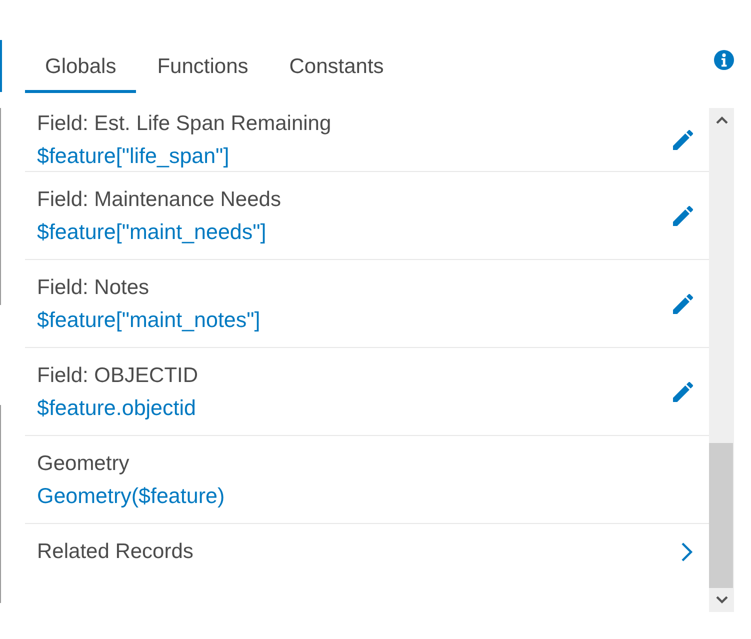  What do you see at coordinates (159, 200) in the screenshot?
I see `item-title: Field: Maintenance Needs` at bounding box center [159, 200].